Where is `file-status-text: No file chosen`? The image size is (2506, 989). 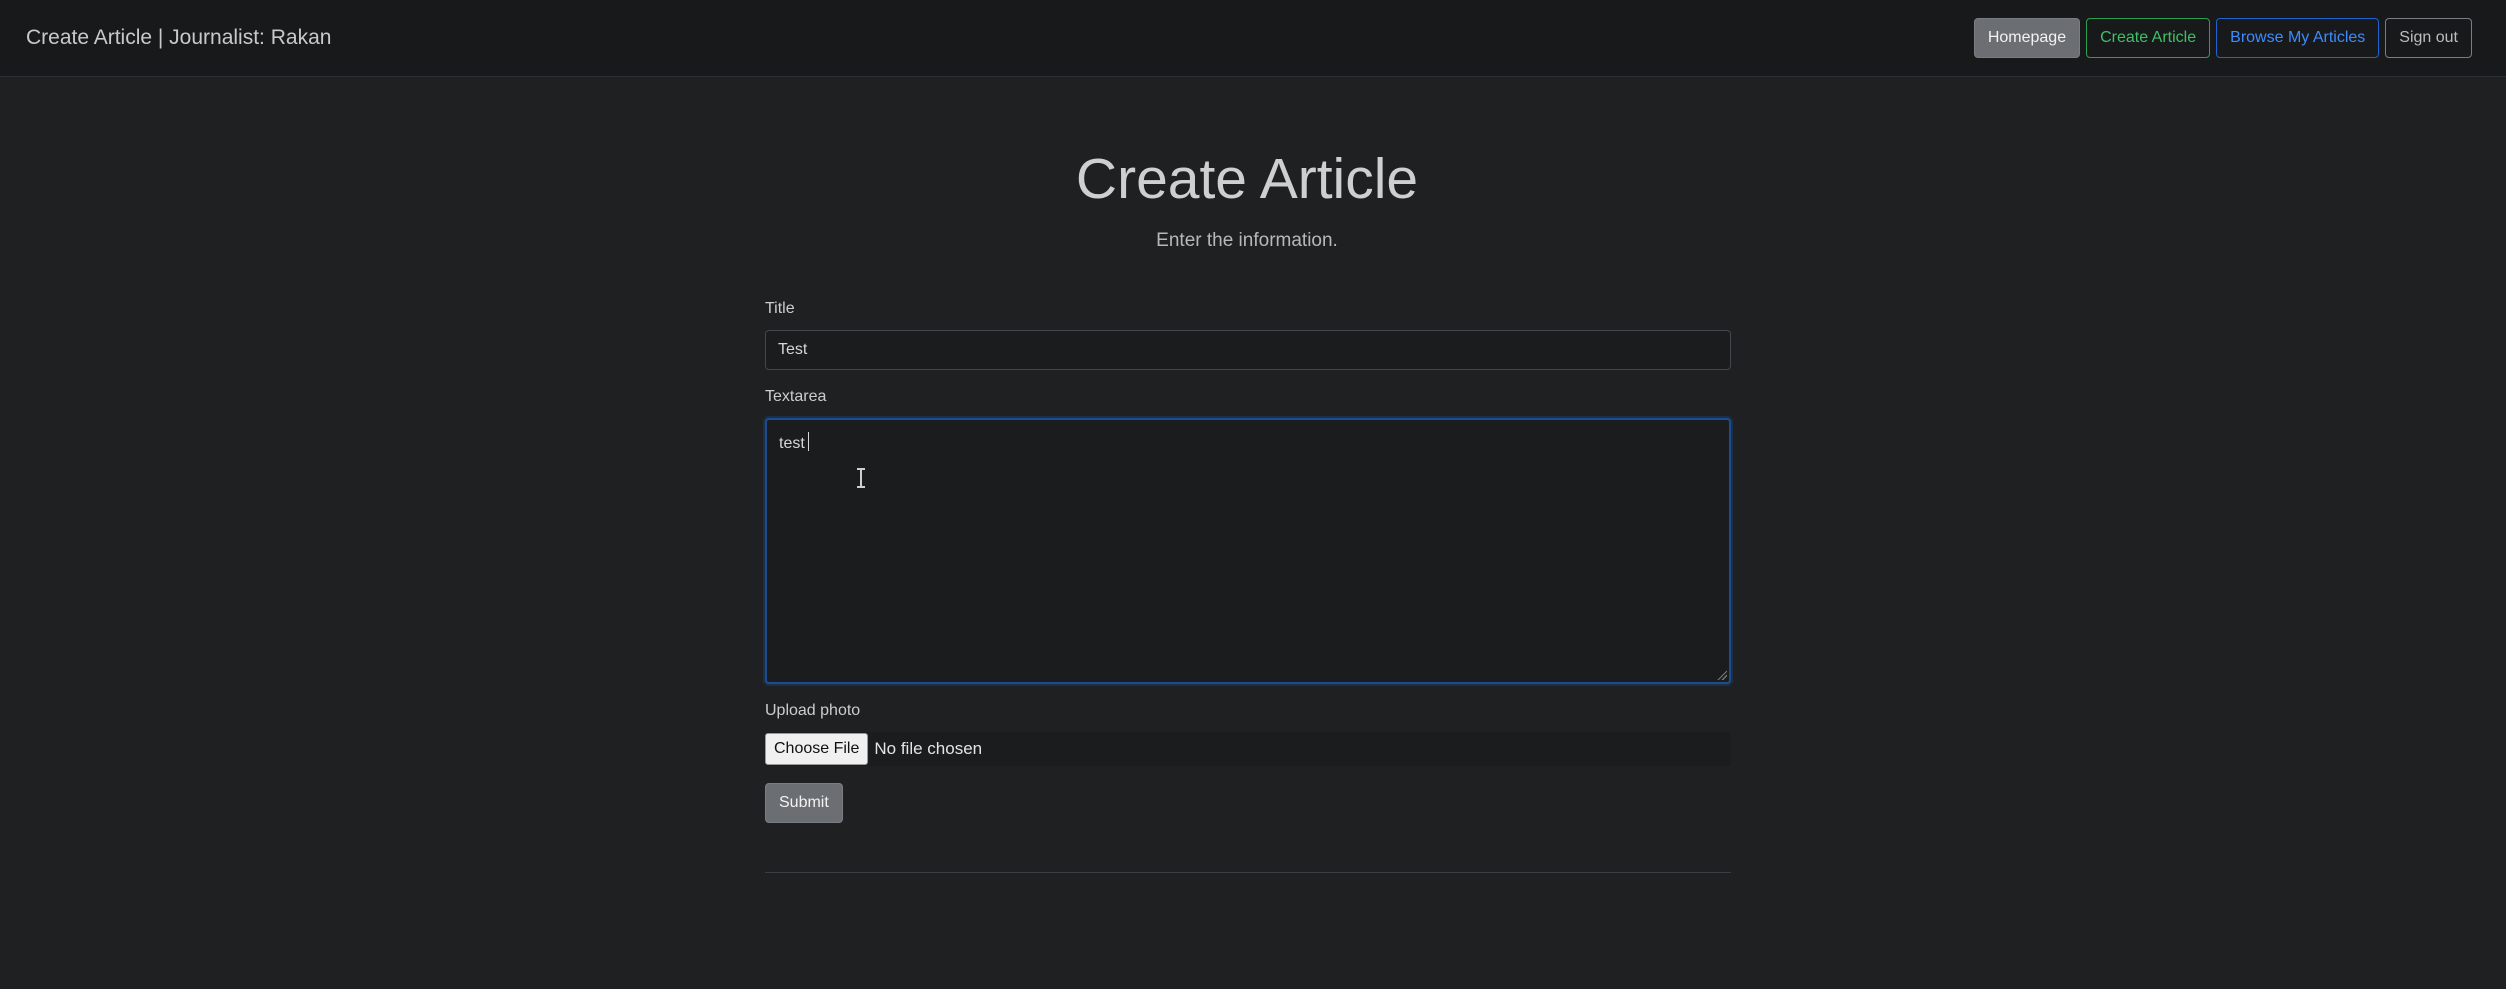
file-status-text: No file chosen is located at coordinates (928, 748).